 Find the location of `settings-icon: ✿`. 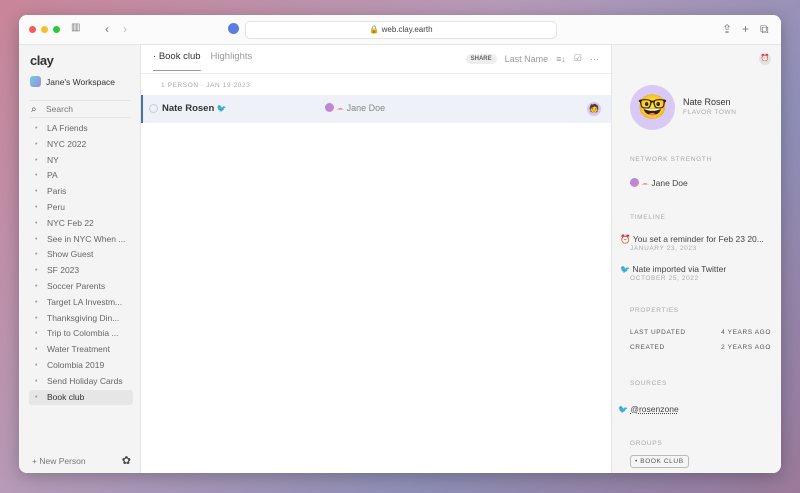

settings-icon: ✿ is located at coordinates (126, 460).